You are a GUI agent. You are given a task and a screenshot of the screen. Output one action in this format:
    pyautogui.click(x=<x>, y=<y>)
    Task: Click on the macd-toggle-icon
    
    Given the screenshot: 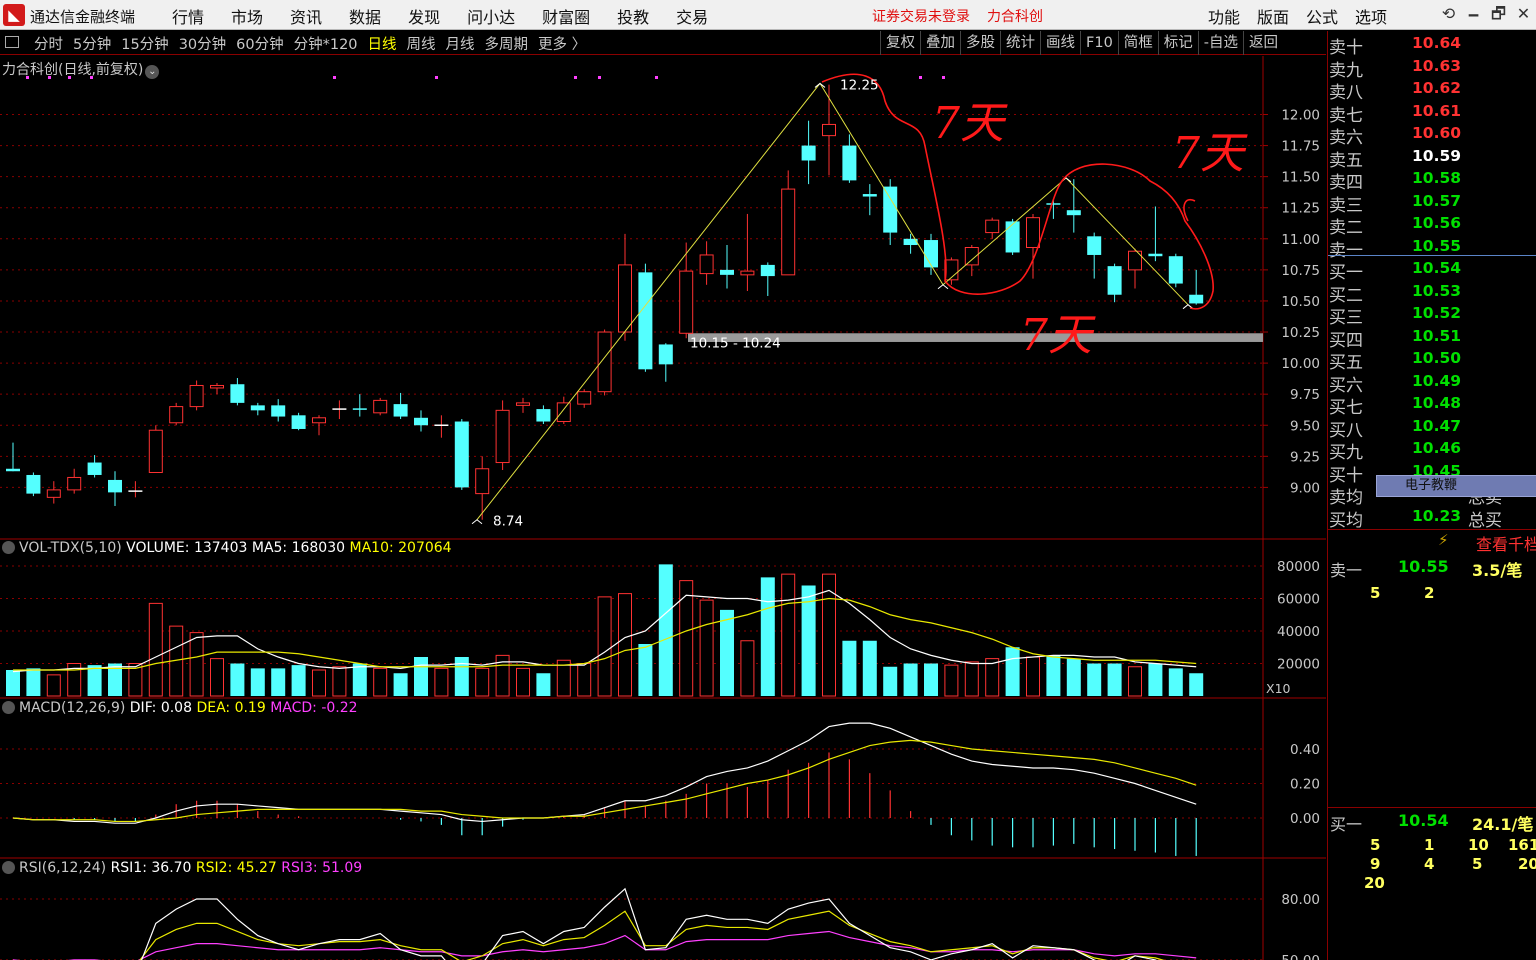 What is the action you would take?
    pyautogui.click(x=8, y=707)
    